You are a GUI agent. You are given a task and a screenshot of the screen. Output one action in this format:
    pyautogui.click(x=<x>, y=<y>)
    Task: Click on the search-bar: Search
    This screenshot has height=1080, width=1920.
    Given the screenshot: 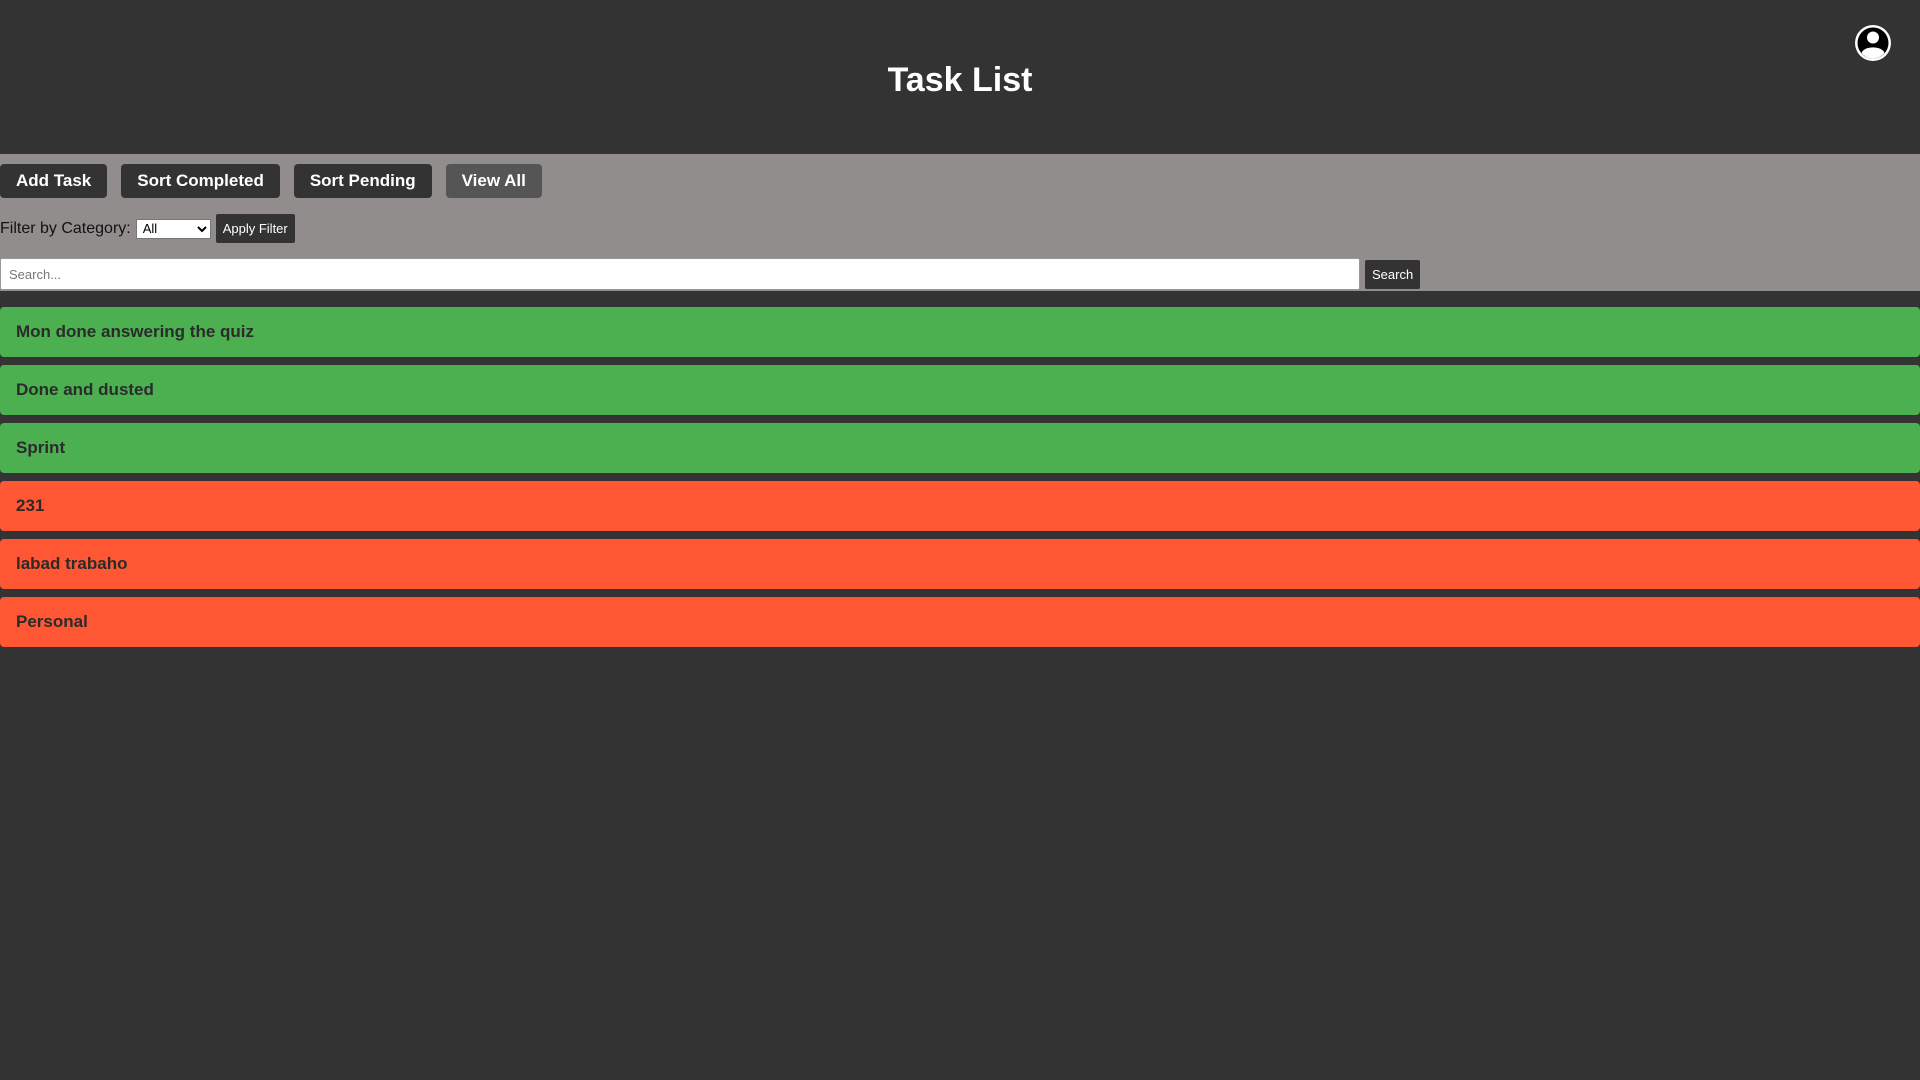 What is the action you would take?
    pyautogui.click(x=710, y=274)
    